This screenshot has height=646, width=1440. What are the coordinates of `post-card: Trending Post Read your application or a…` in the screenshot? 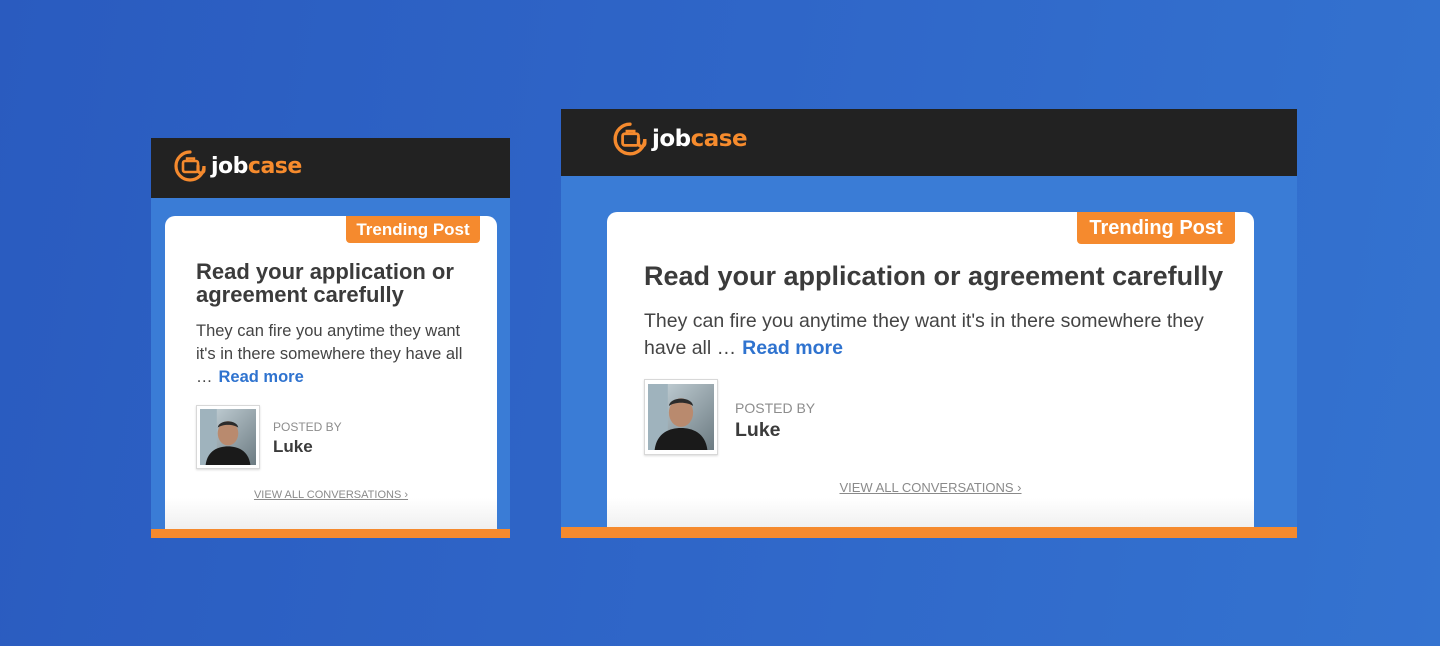 It's located at (331, 377).